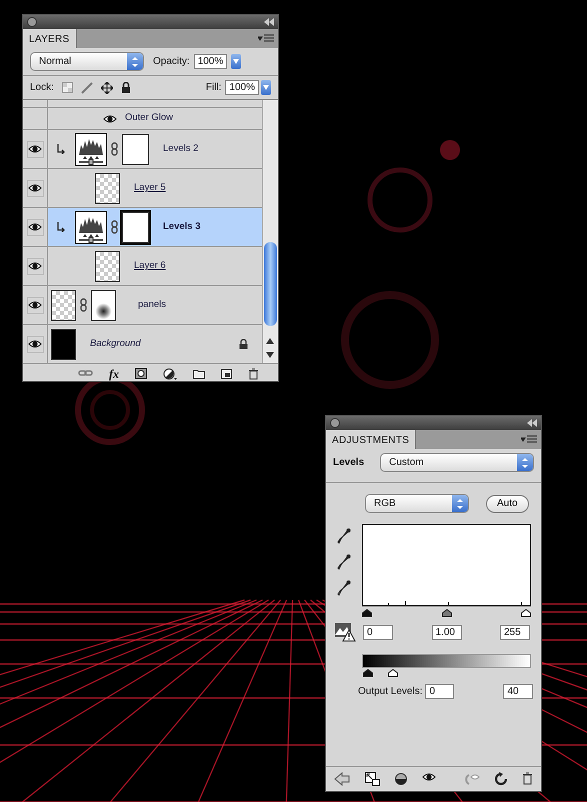 This screenshot has width=587, height=802. Describe the element at coordinates (417, 503) in the screenshot. I see `channel-select: RGB` at that location.